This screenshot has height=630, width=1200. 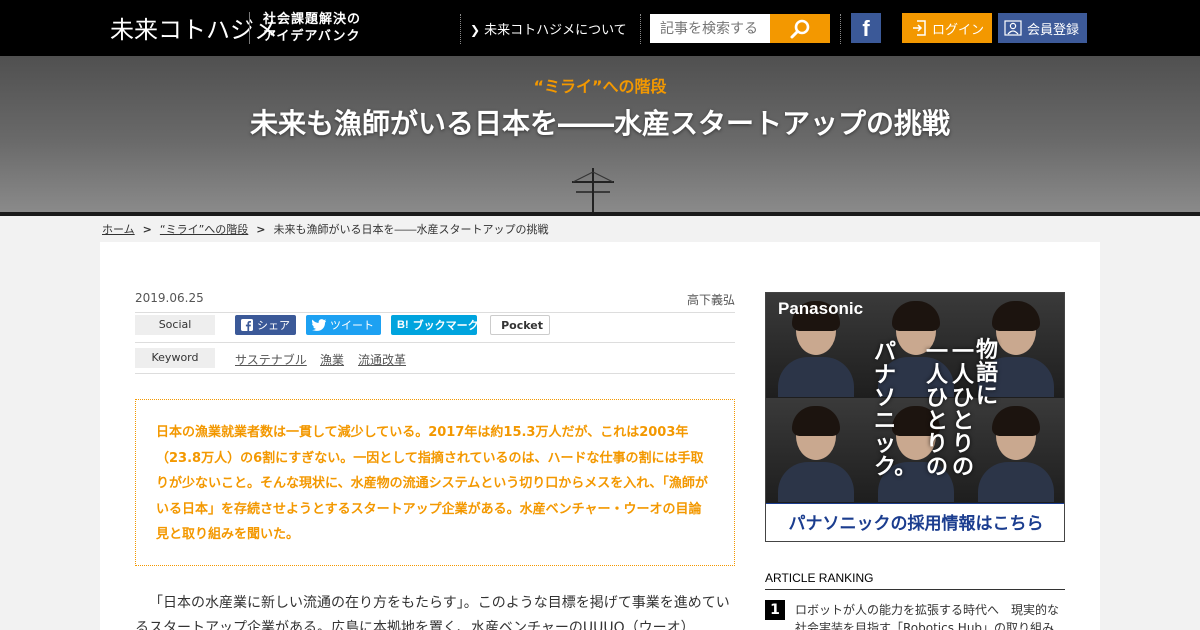 I want to click on ad-copy-column: パナソニック。, so click(x=895, y=409).